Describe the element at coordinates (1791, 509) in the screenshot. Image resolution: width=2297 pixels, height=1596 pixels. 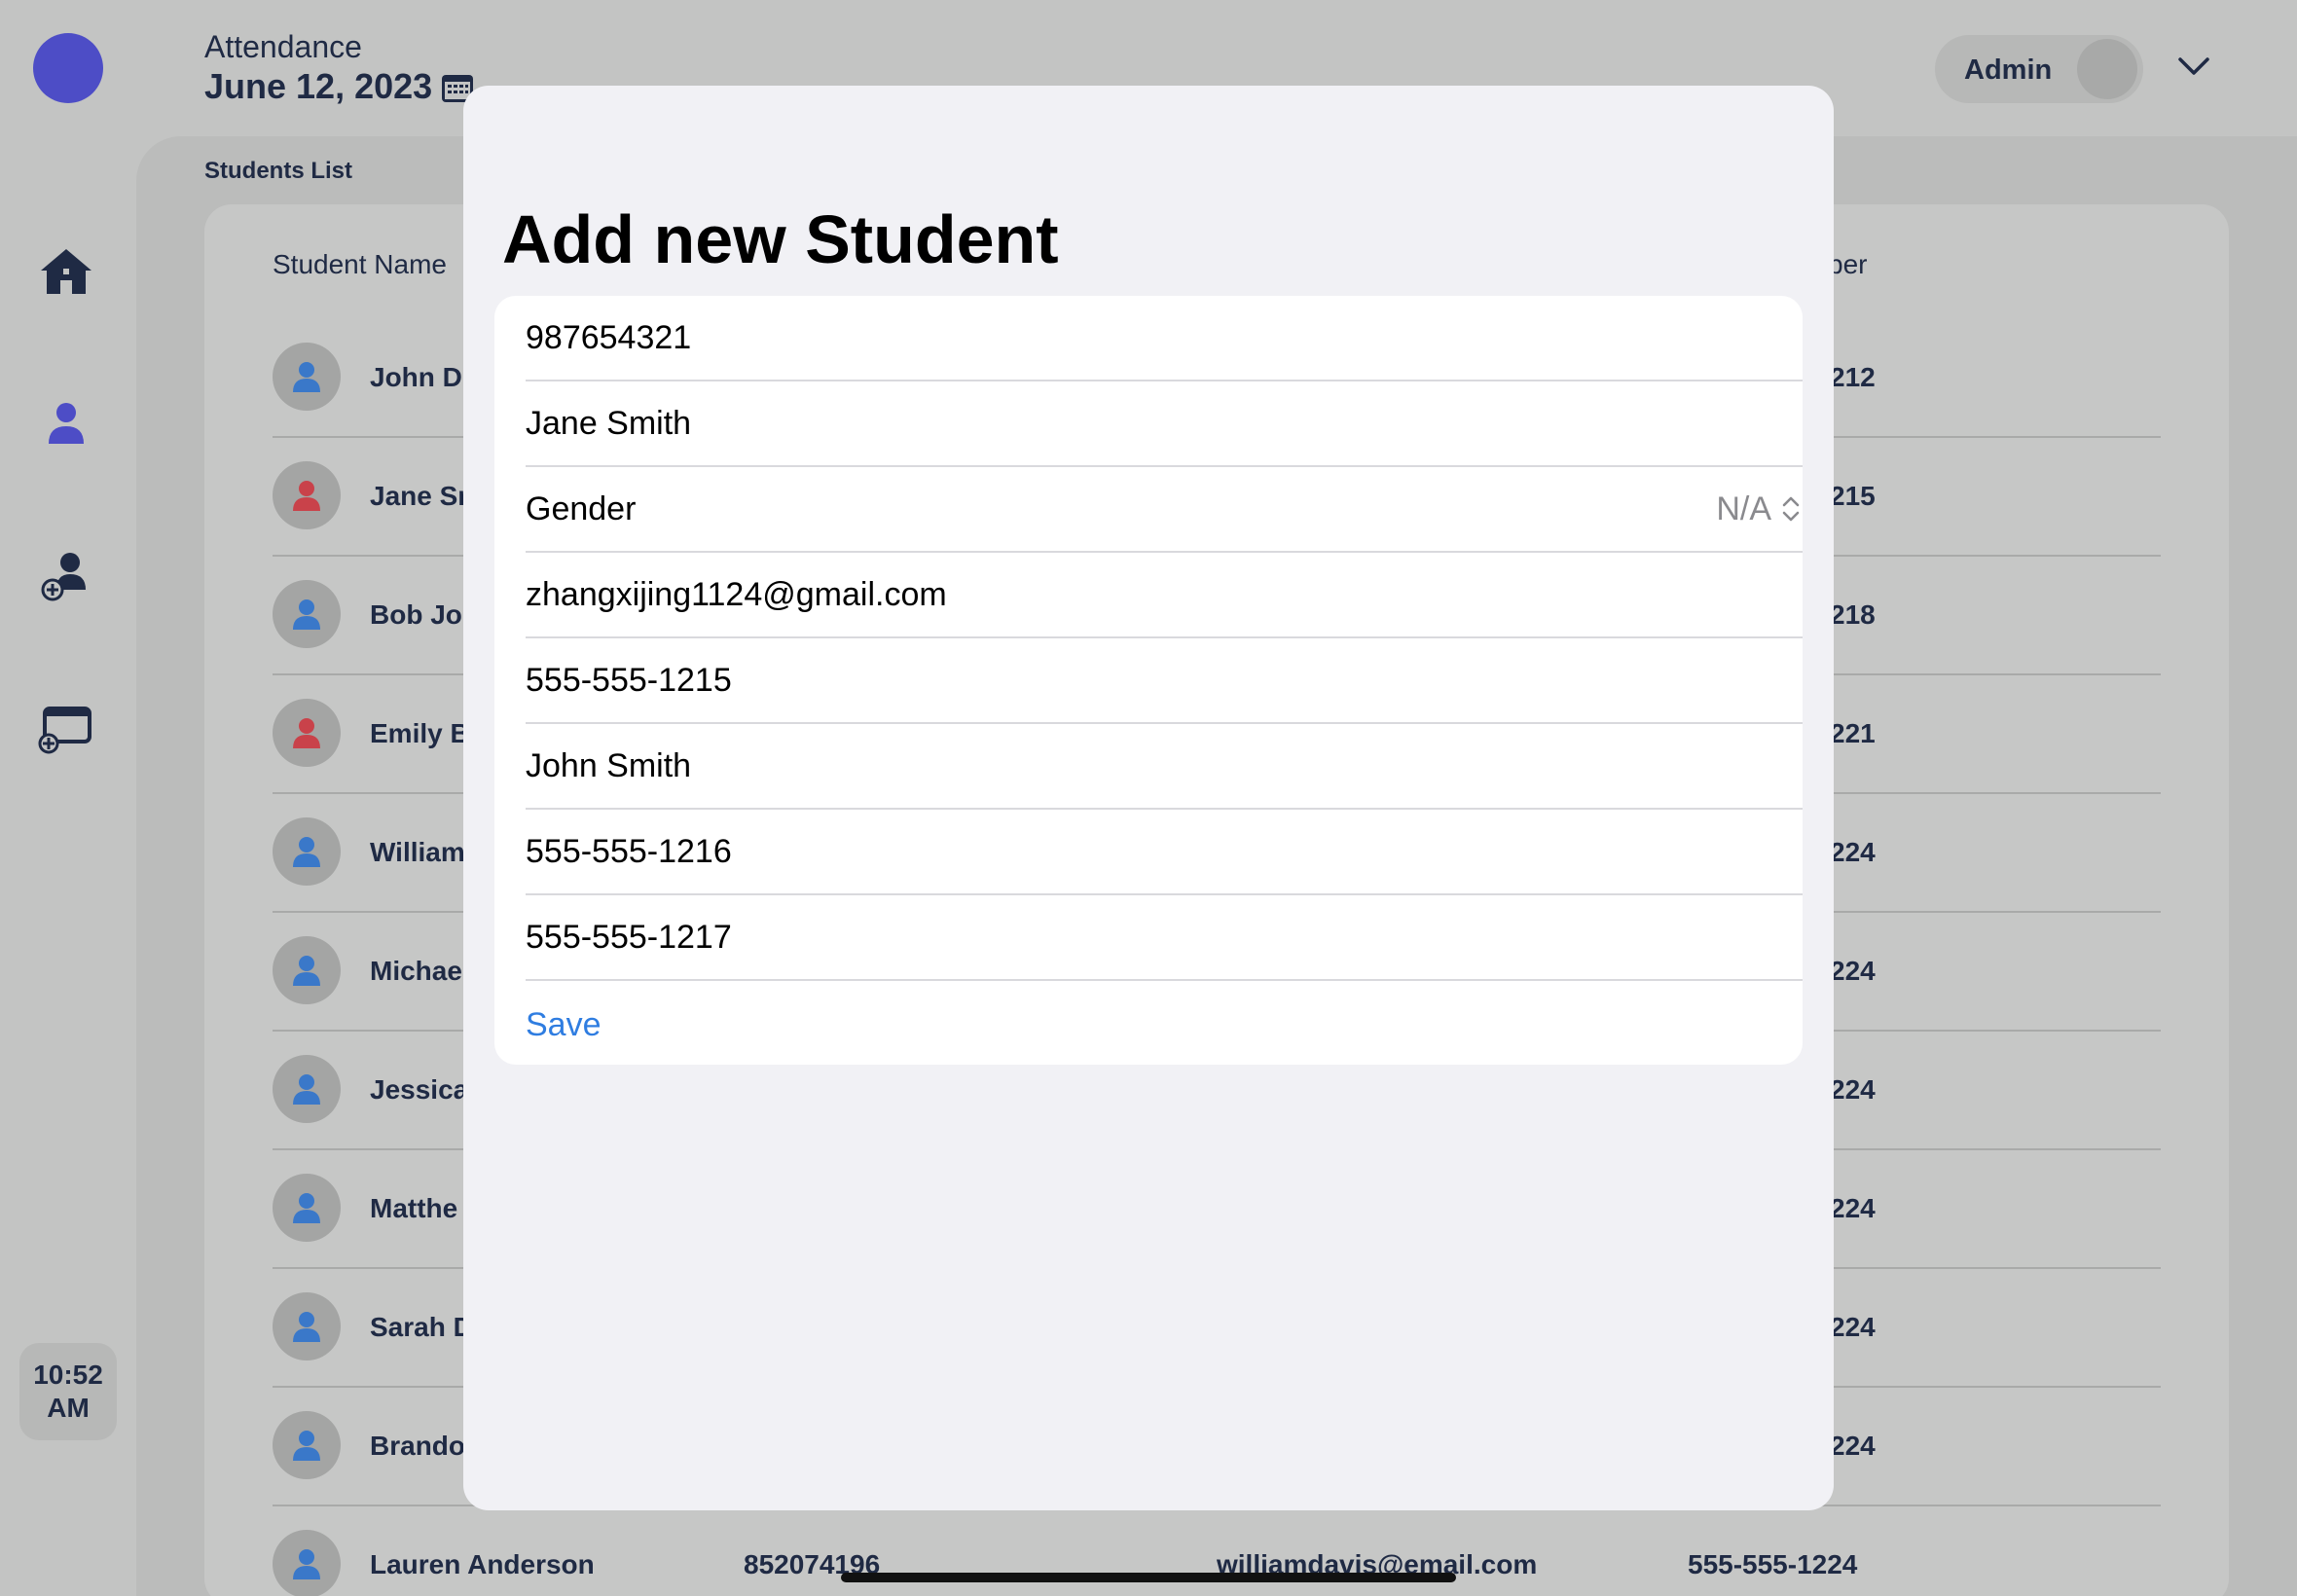
I see `chevron-up-down-icon` at that location.